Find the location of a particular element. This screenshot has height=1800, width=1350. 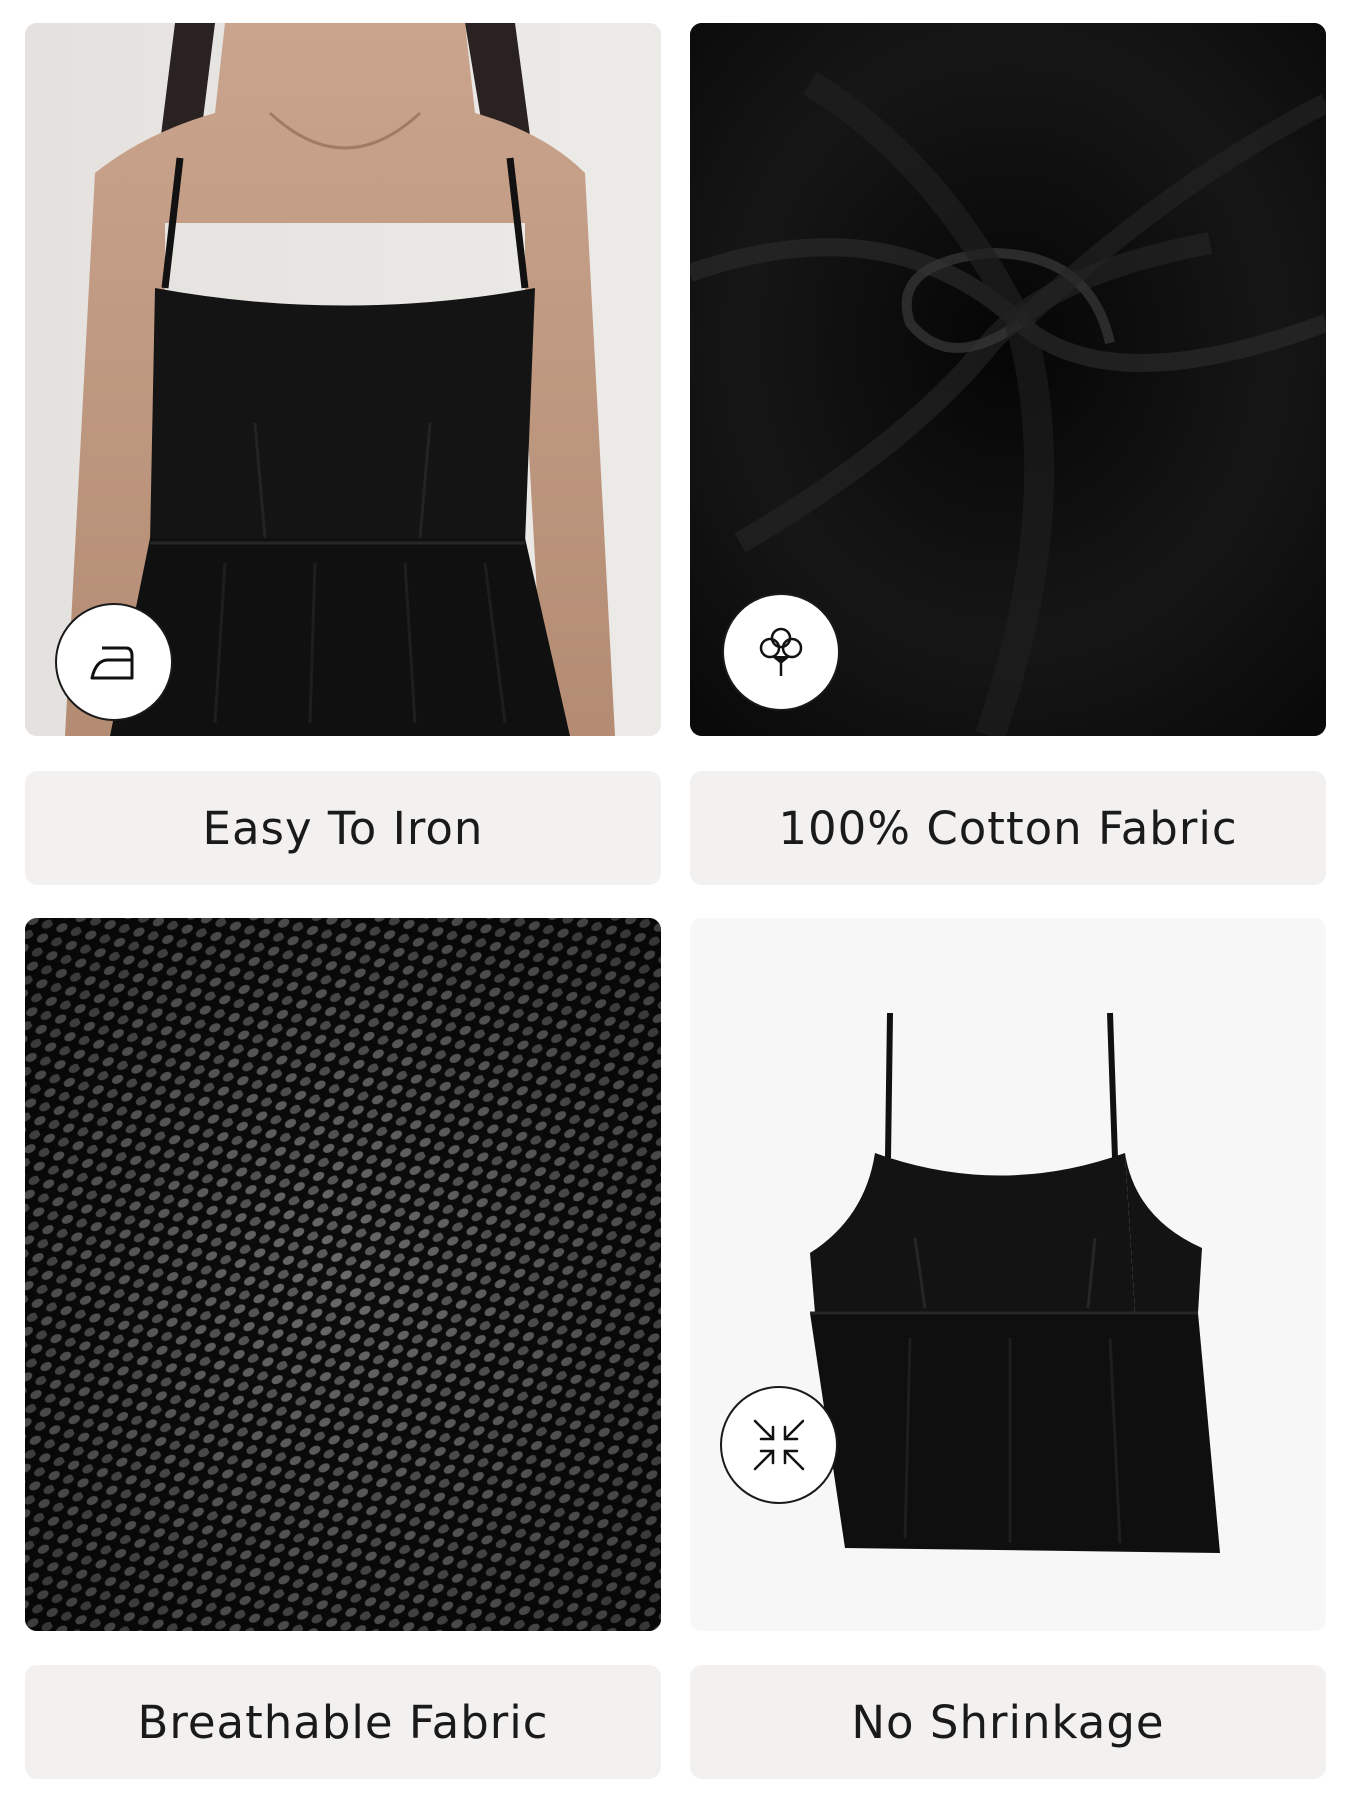

iron-icon-badge is located at coordinates (114, 662).